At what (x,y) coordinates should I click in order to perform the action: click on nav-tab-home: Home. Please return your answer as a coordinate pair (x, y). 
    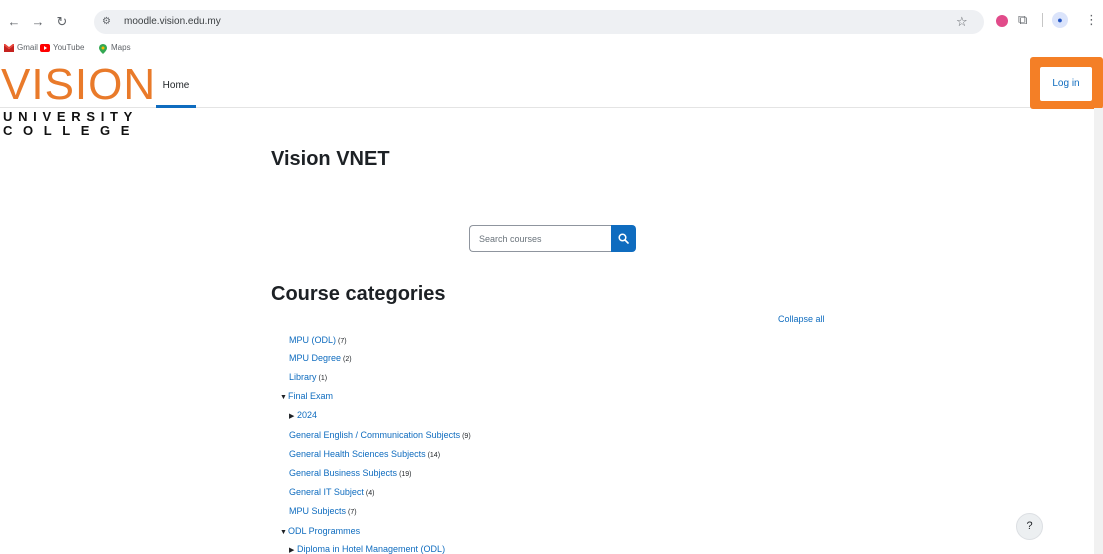
    Looking at the image, I should click on (176, 84).